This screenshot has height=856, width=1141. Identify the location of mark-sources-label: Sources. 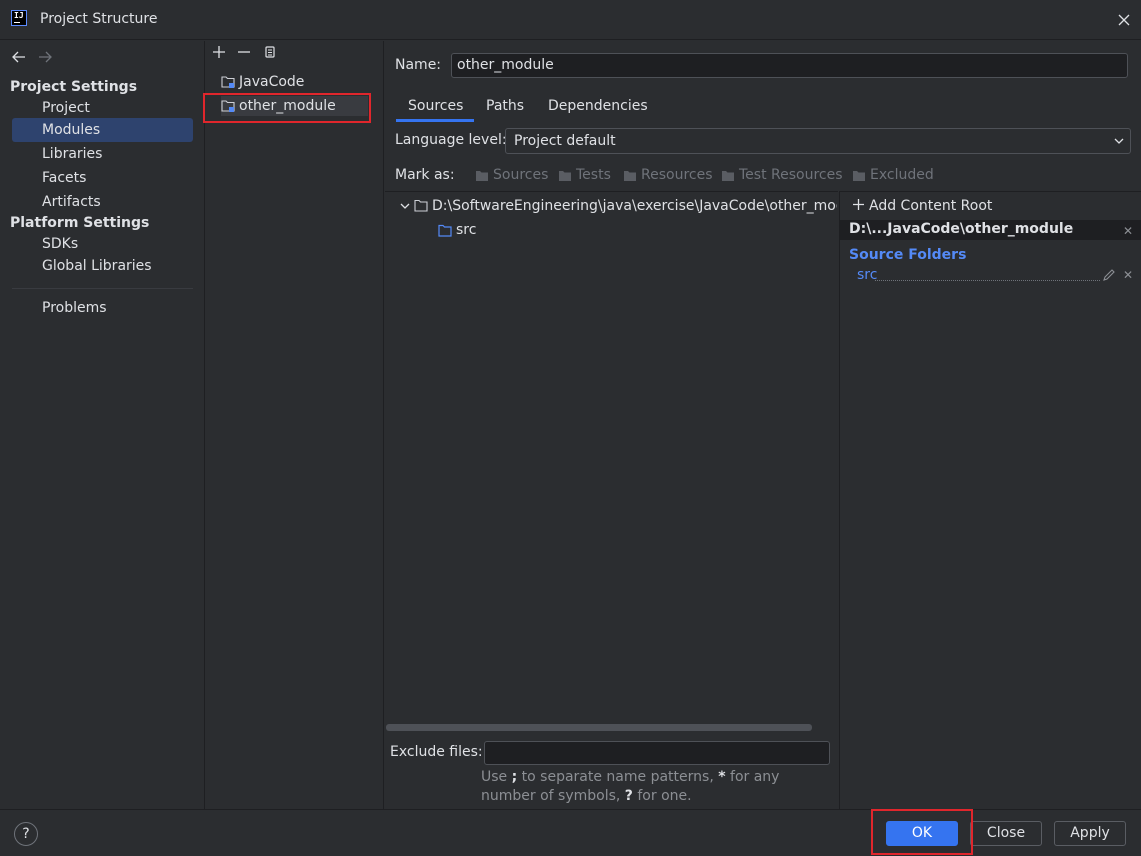
(521, 175).